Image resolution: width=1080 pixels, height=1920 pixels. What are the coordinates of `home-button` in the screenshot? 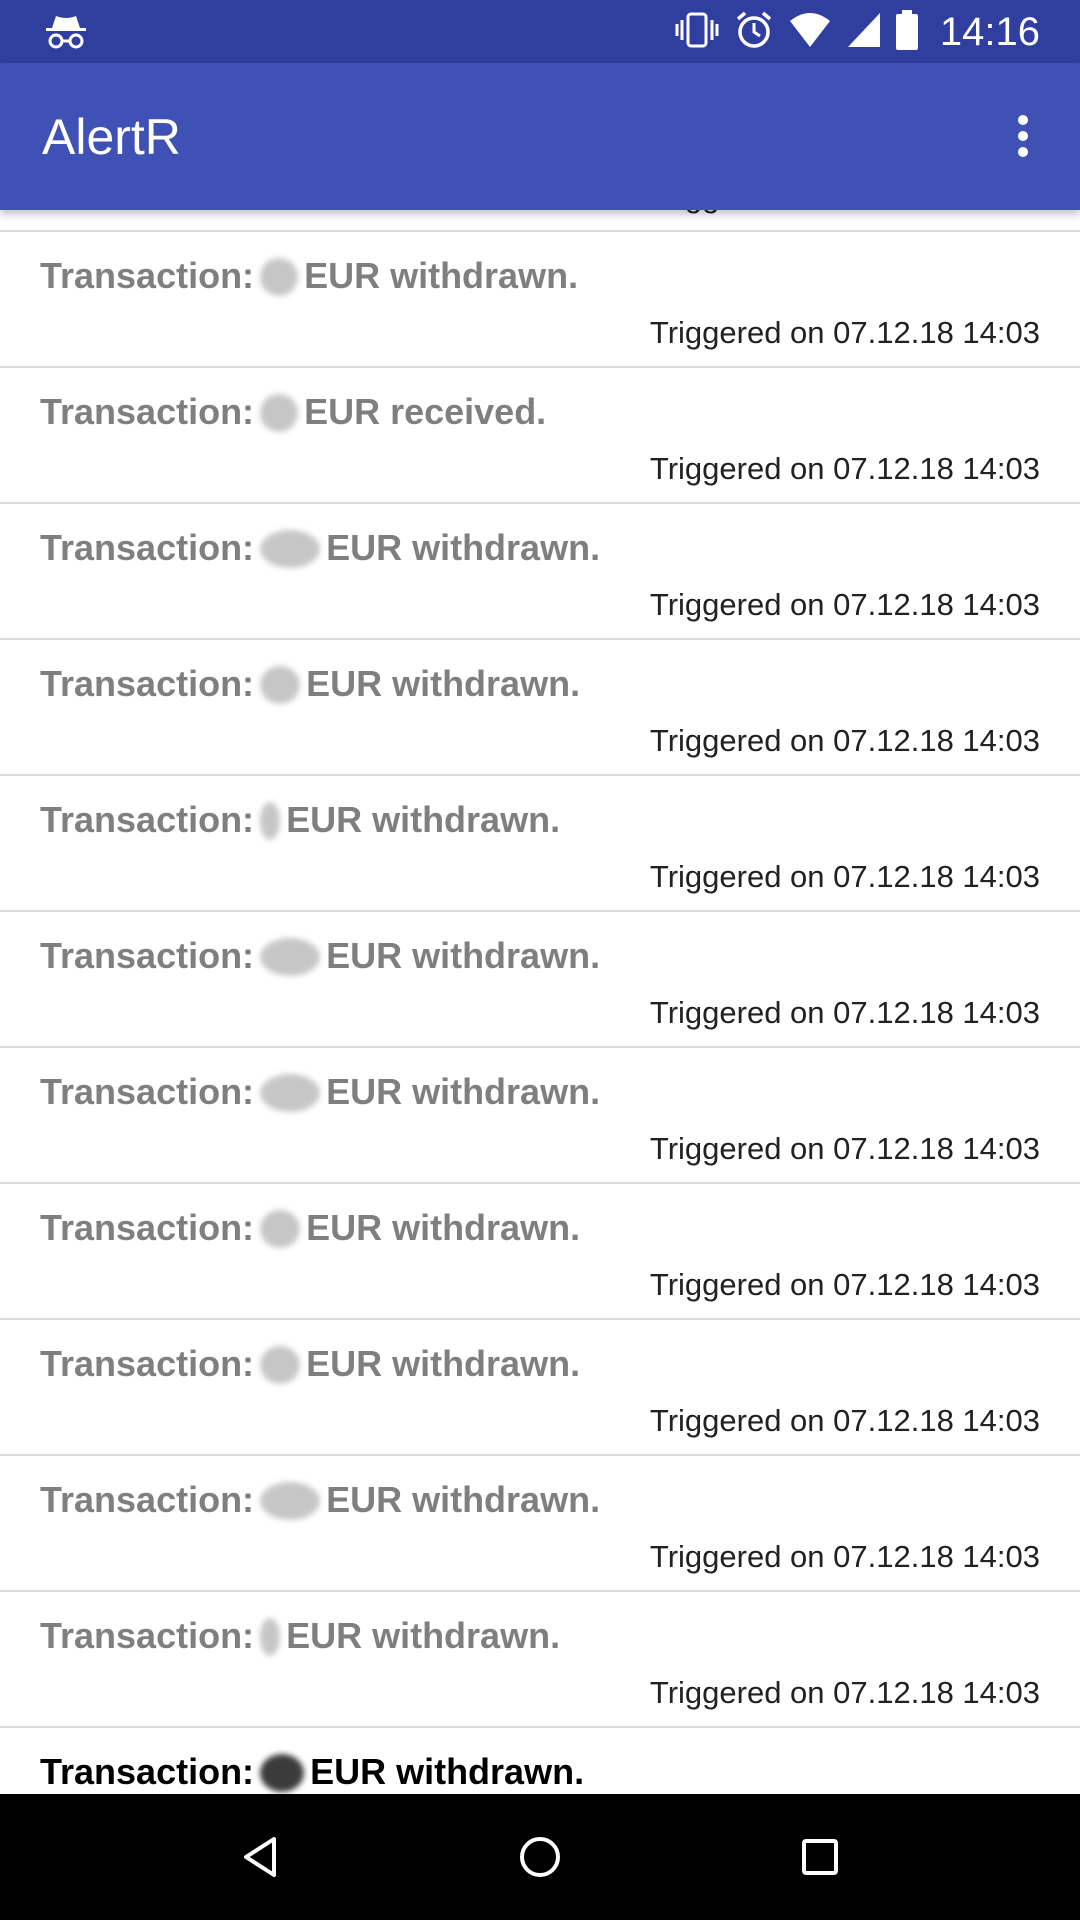 It's located at (540, 1857).